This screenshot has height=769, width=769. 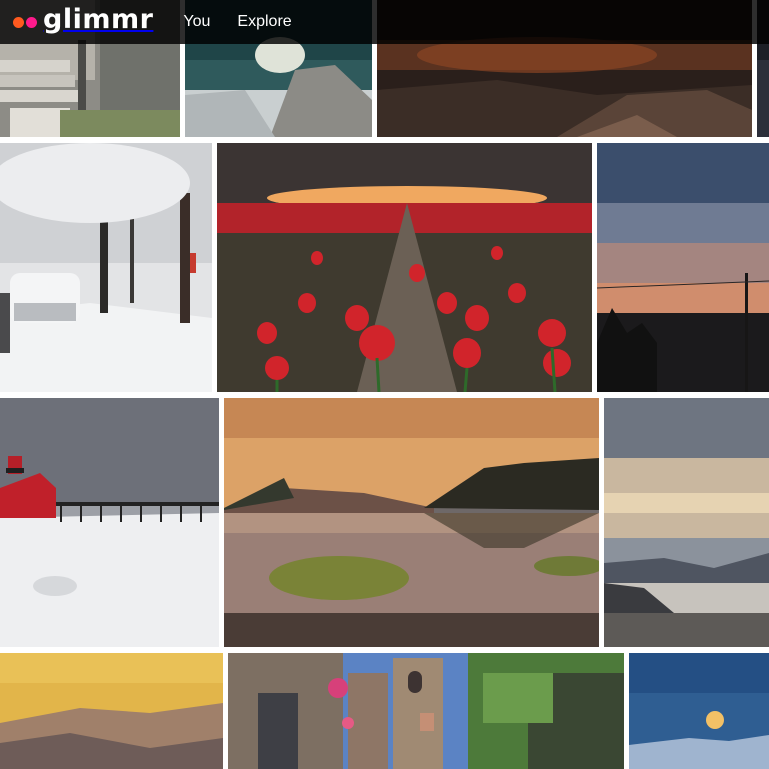 I want to click on brand-logo: glimmr, so click(x=83, y=22).